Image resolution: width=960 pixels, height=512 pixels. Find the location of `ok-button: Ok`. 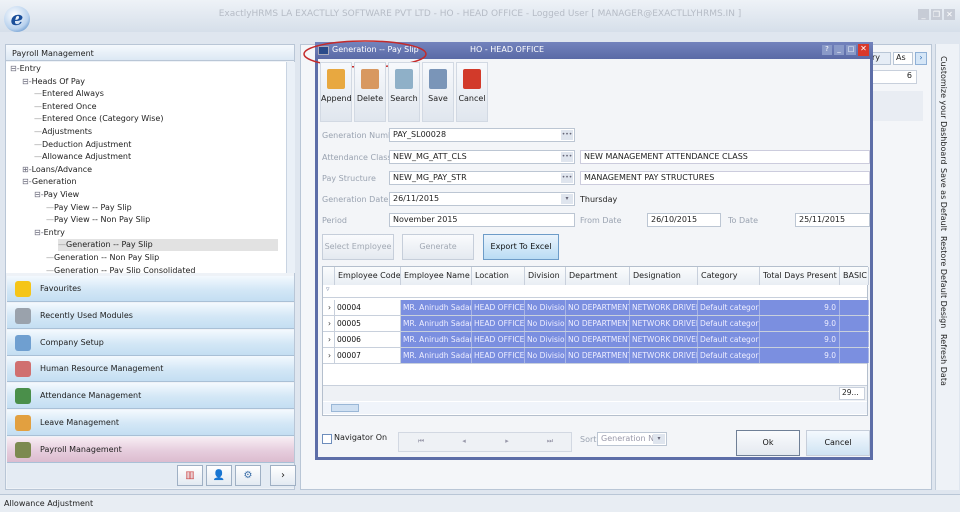

ok-button: Ok is located at coordinates (768, 443).